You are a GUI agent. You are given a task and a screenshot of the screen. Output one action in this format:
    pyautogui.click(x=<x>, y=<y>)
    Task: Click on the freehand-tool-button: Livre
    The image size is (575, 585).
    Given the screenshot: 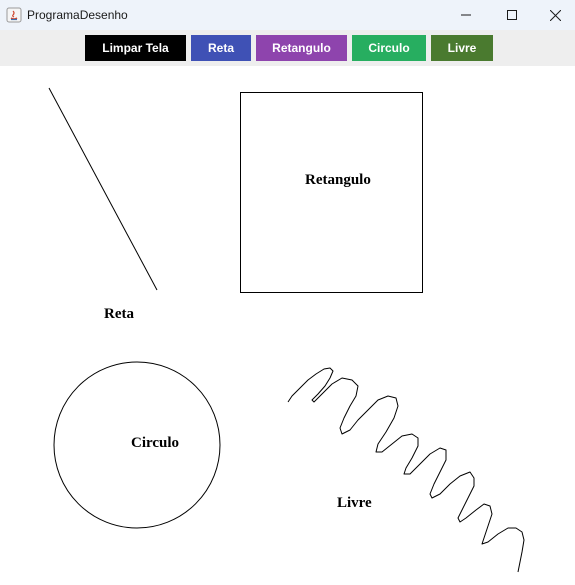 What is the action you would take?
    pyautogui.click(x=462, y=48)
    